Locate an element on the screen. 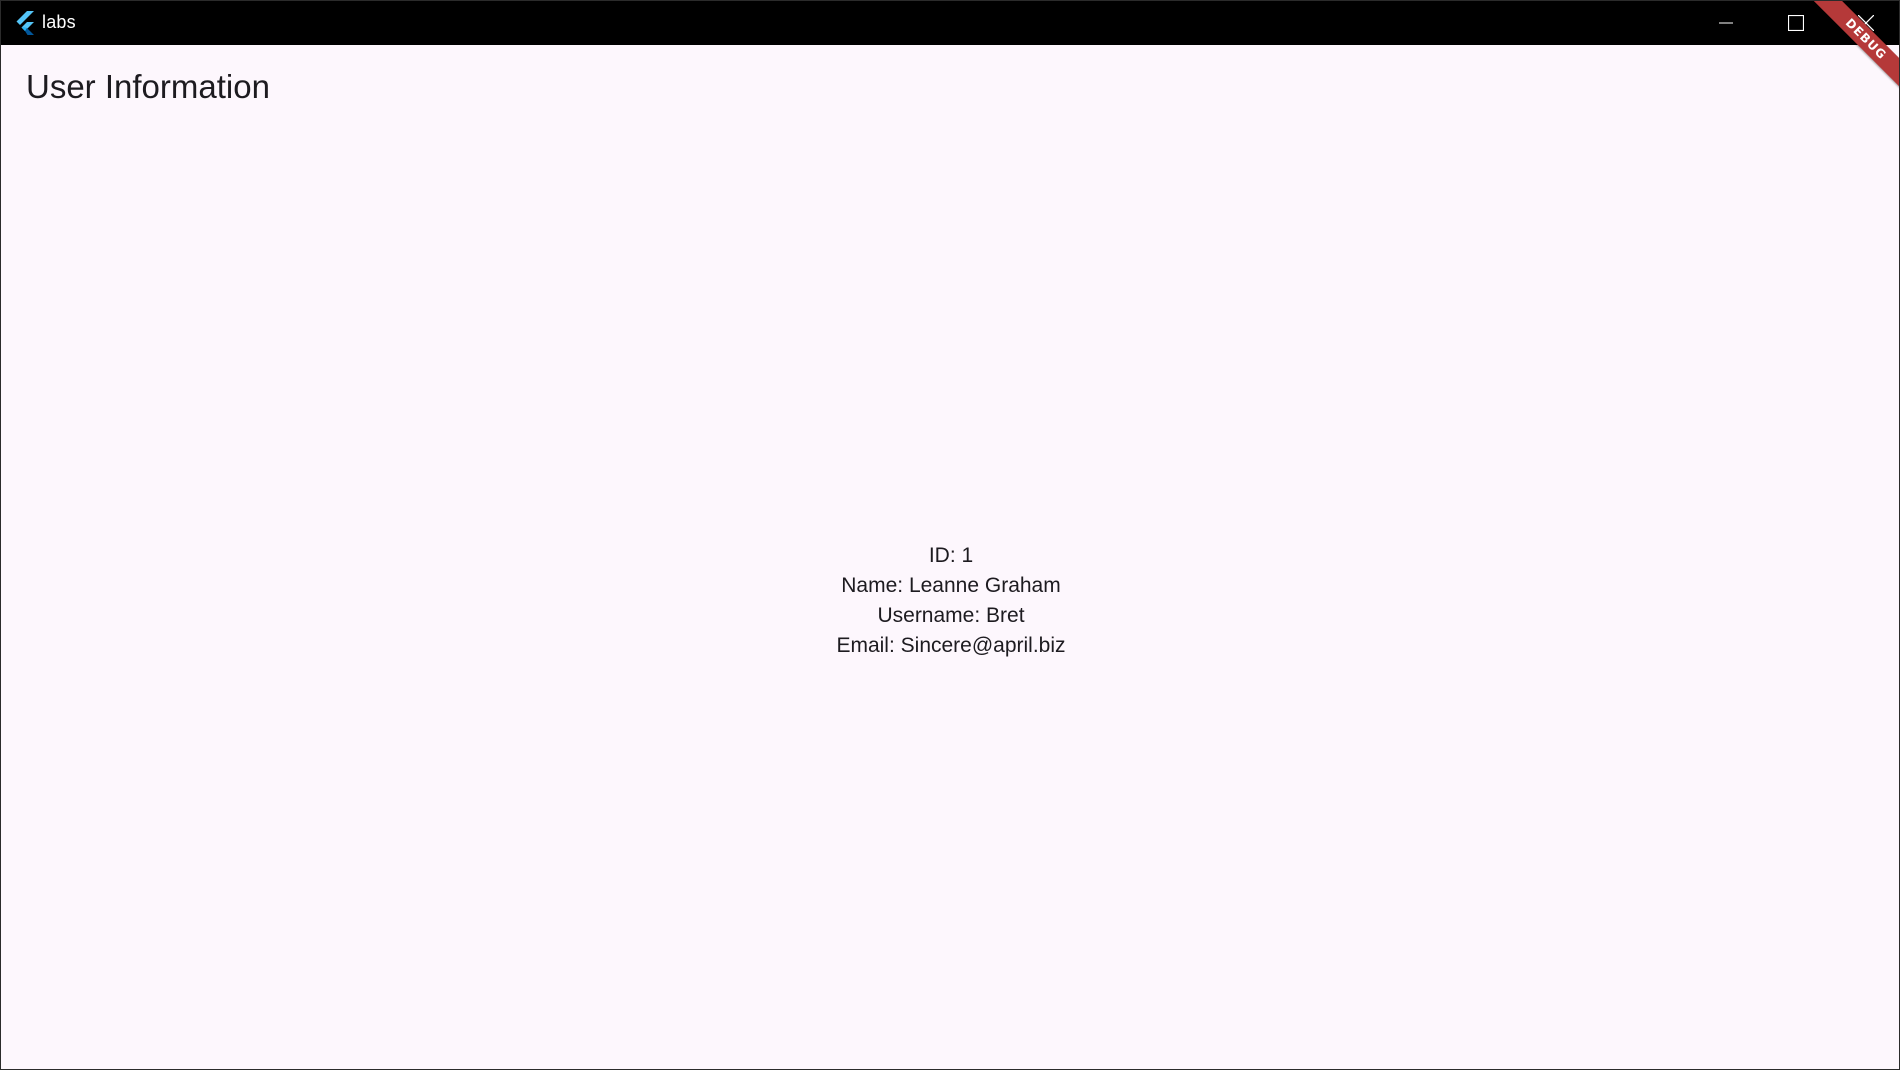 This screenshot has width=1900, height=1070. page-title: User Information is located at coordinates (148, 86).